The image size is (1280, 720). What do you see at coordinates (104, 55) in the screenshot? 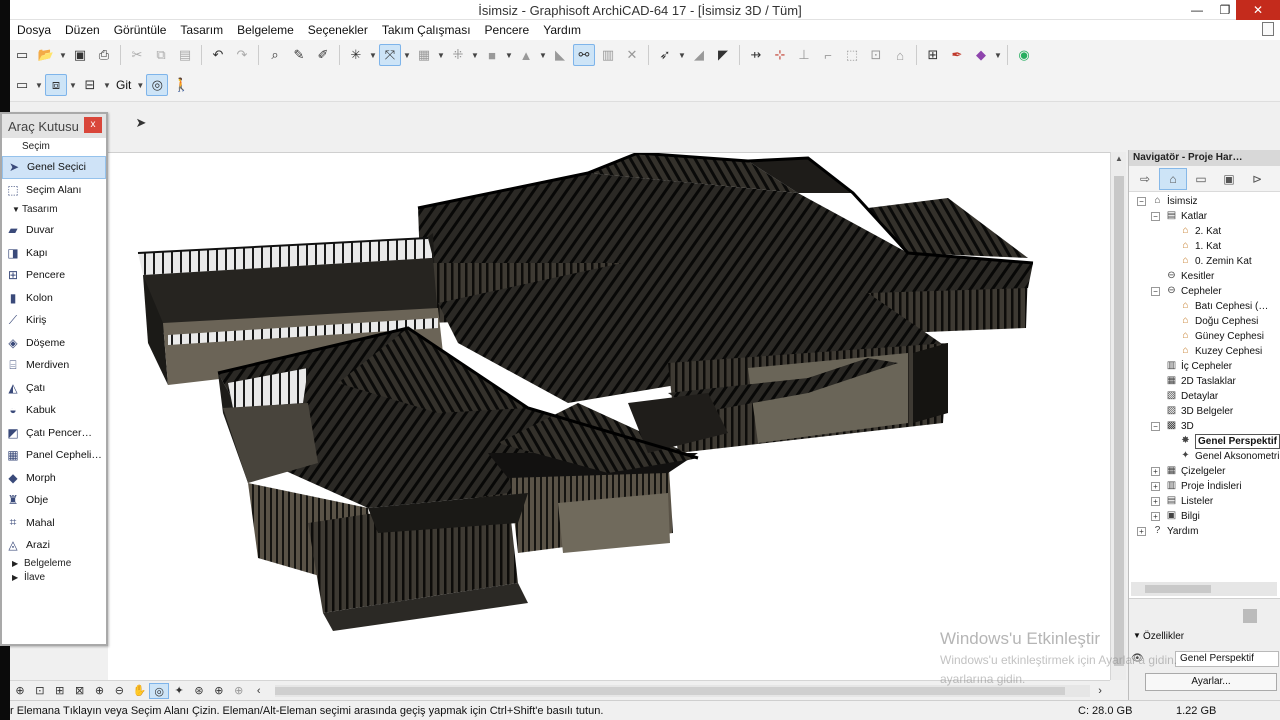
I see `print-icon: ⎙` at bounding box center [104, 55].